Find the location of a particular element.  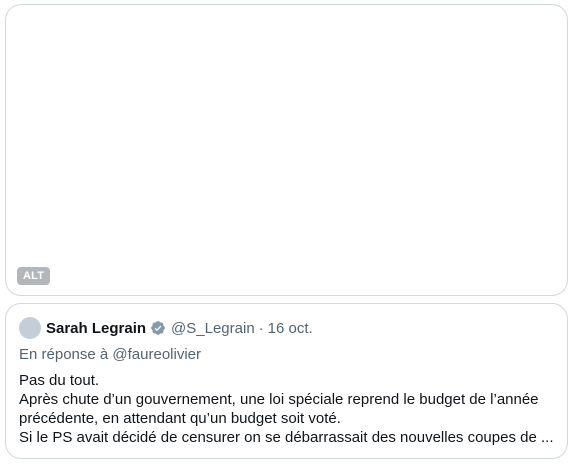

verified-badge-icon is located at coordinates (158, 328).